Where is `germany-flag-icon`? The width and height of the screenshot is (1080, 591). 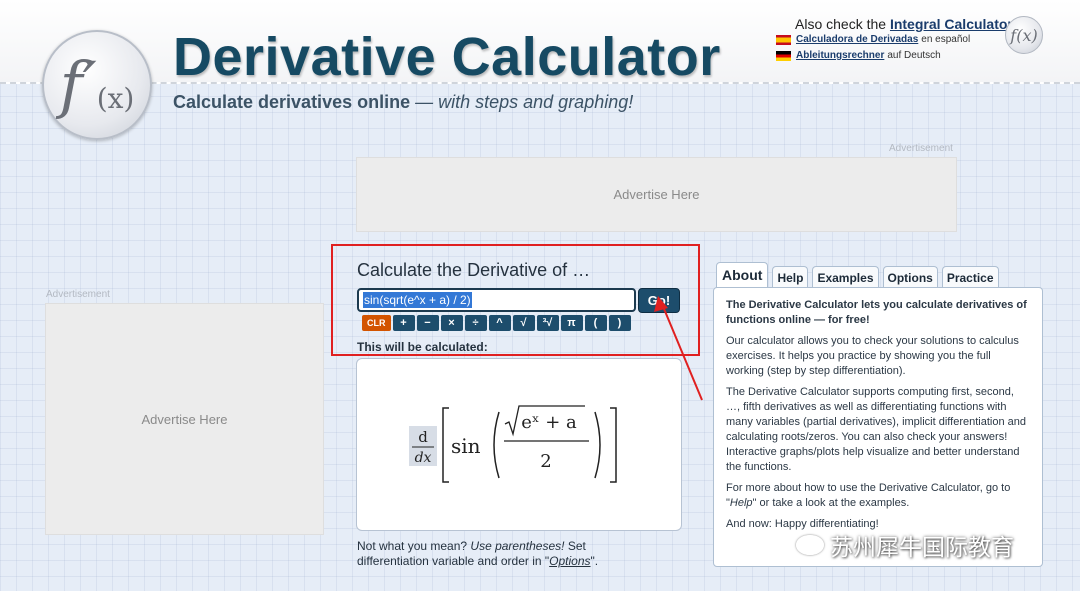
germany-flag-icon is located at coordinates (783, 55).